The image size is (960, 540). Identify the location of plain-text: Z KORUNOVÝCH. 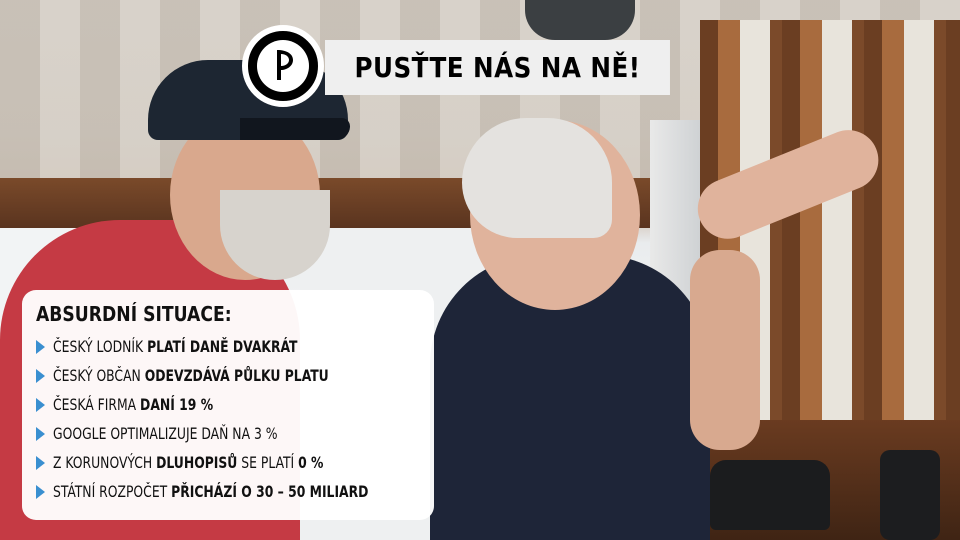
(105, 462).